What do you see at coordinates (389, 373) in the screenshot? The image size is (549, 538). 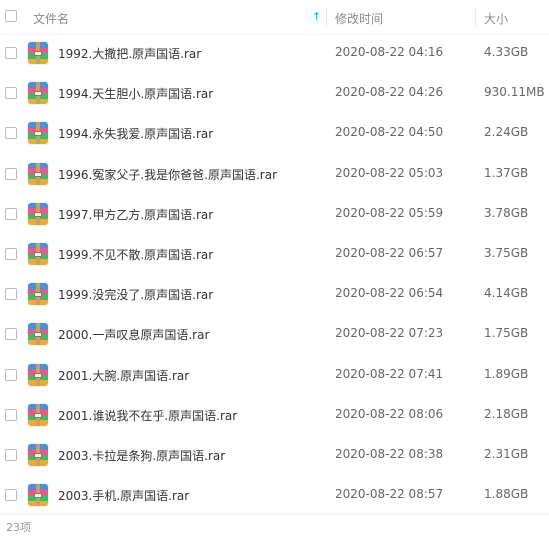 I see `file-modified-date: 2020-08-22 07:41` at bounding box center [389, 373].